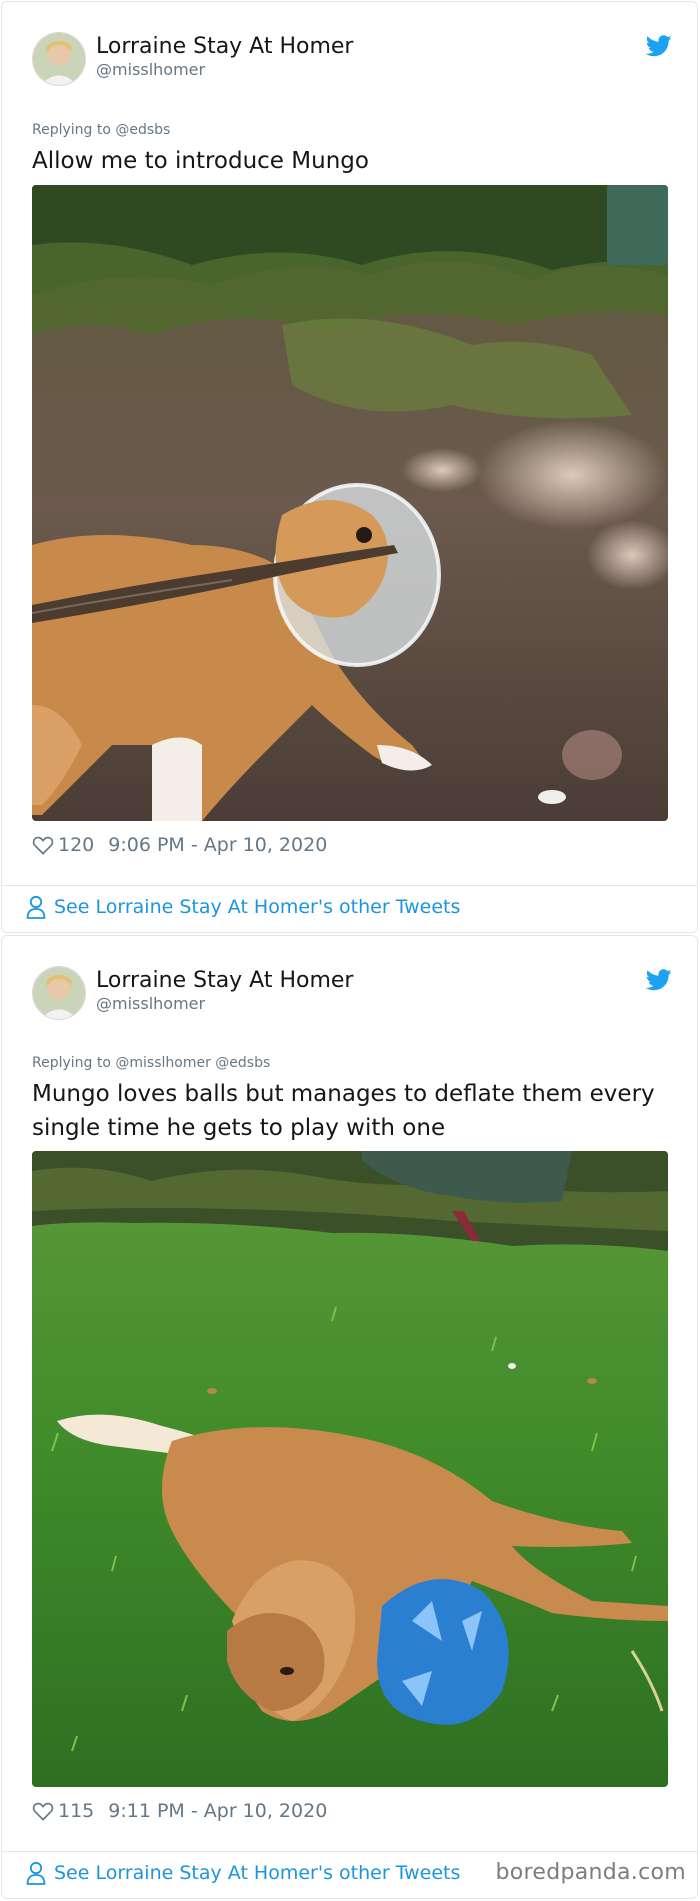  I want to click on timestamp: 9:06 PM - Apr 10, 2020, so click(217, 845).